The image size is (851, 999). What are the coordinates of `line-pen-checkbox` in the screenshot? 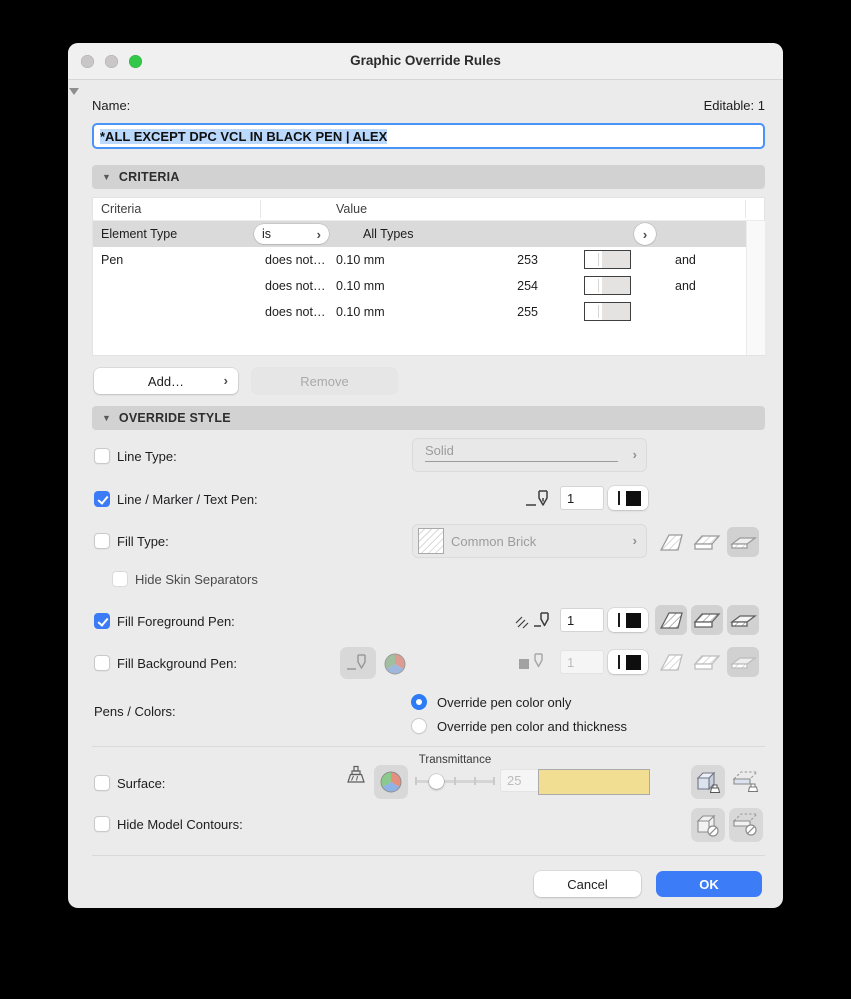 It's located at (102, 499).